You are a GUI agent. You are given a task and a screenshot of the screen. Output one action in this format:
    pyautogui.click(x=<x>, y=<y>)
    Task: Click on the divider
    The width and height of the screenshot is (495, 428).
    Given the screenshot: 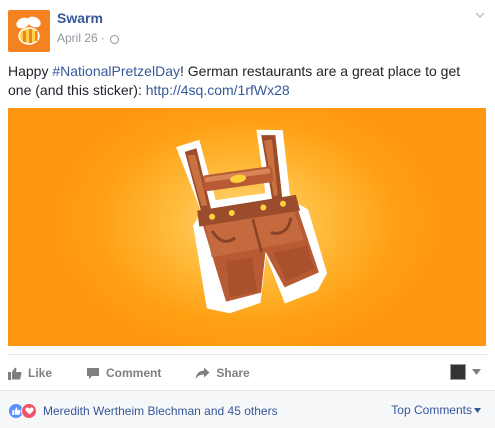 What is the action you would take?
    pyautogui.click(x=247, y=354)
    